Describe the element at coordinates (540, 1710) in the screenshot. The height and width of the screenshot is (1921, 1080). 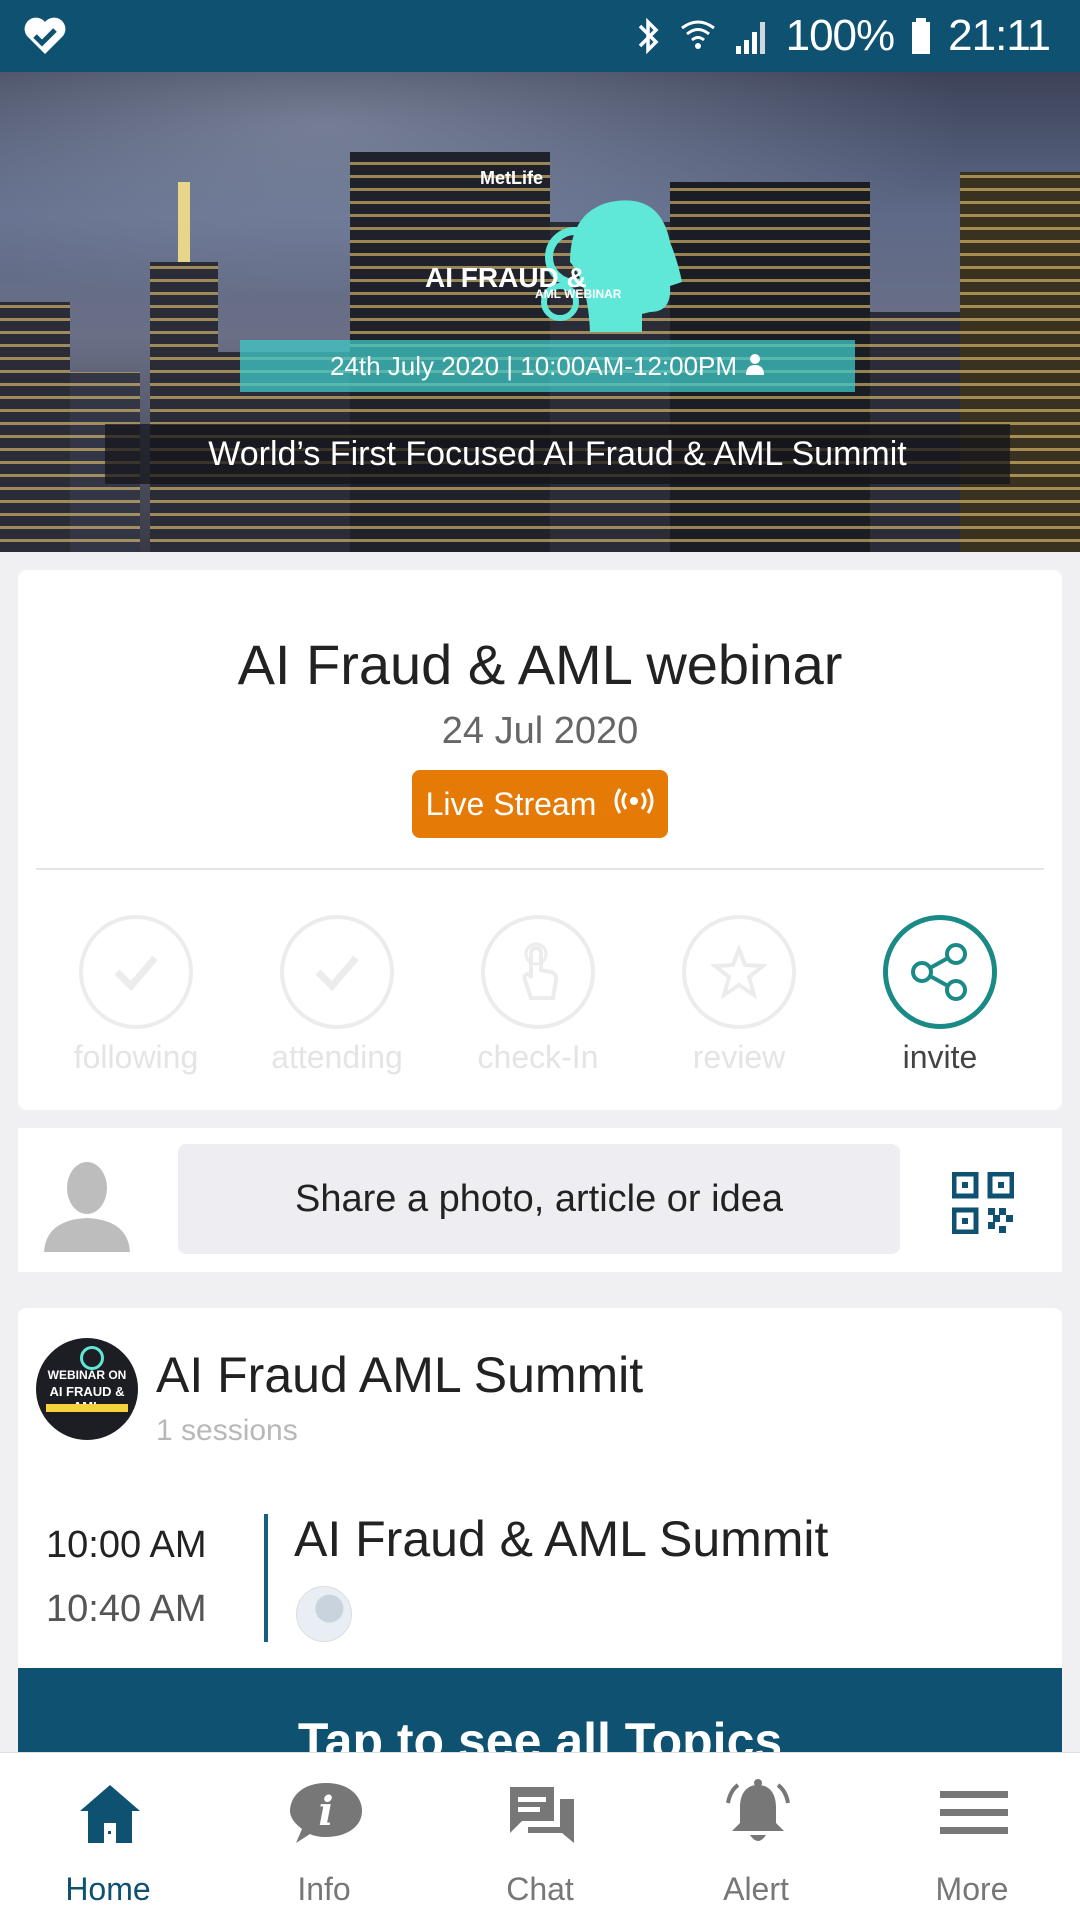
I see `see-all-topics-button: Tap to see all Topics` at that location.